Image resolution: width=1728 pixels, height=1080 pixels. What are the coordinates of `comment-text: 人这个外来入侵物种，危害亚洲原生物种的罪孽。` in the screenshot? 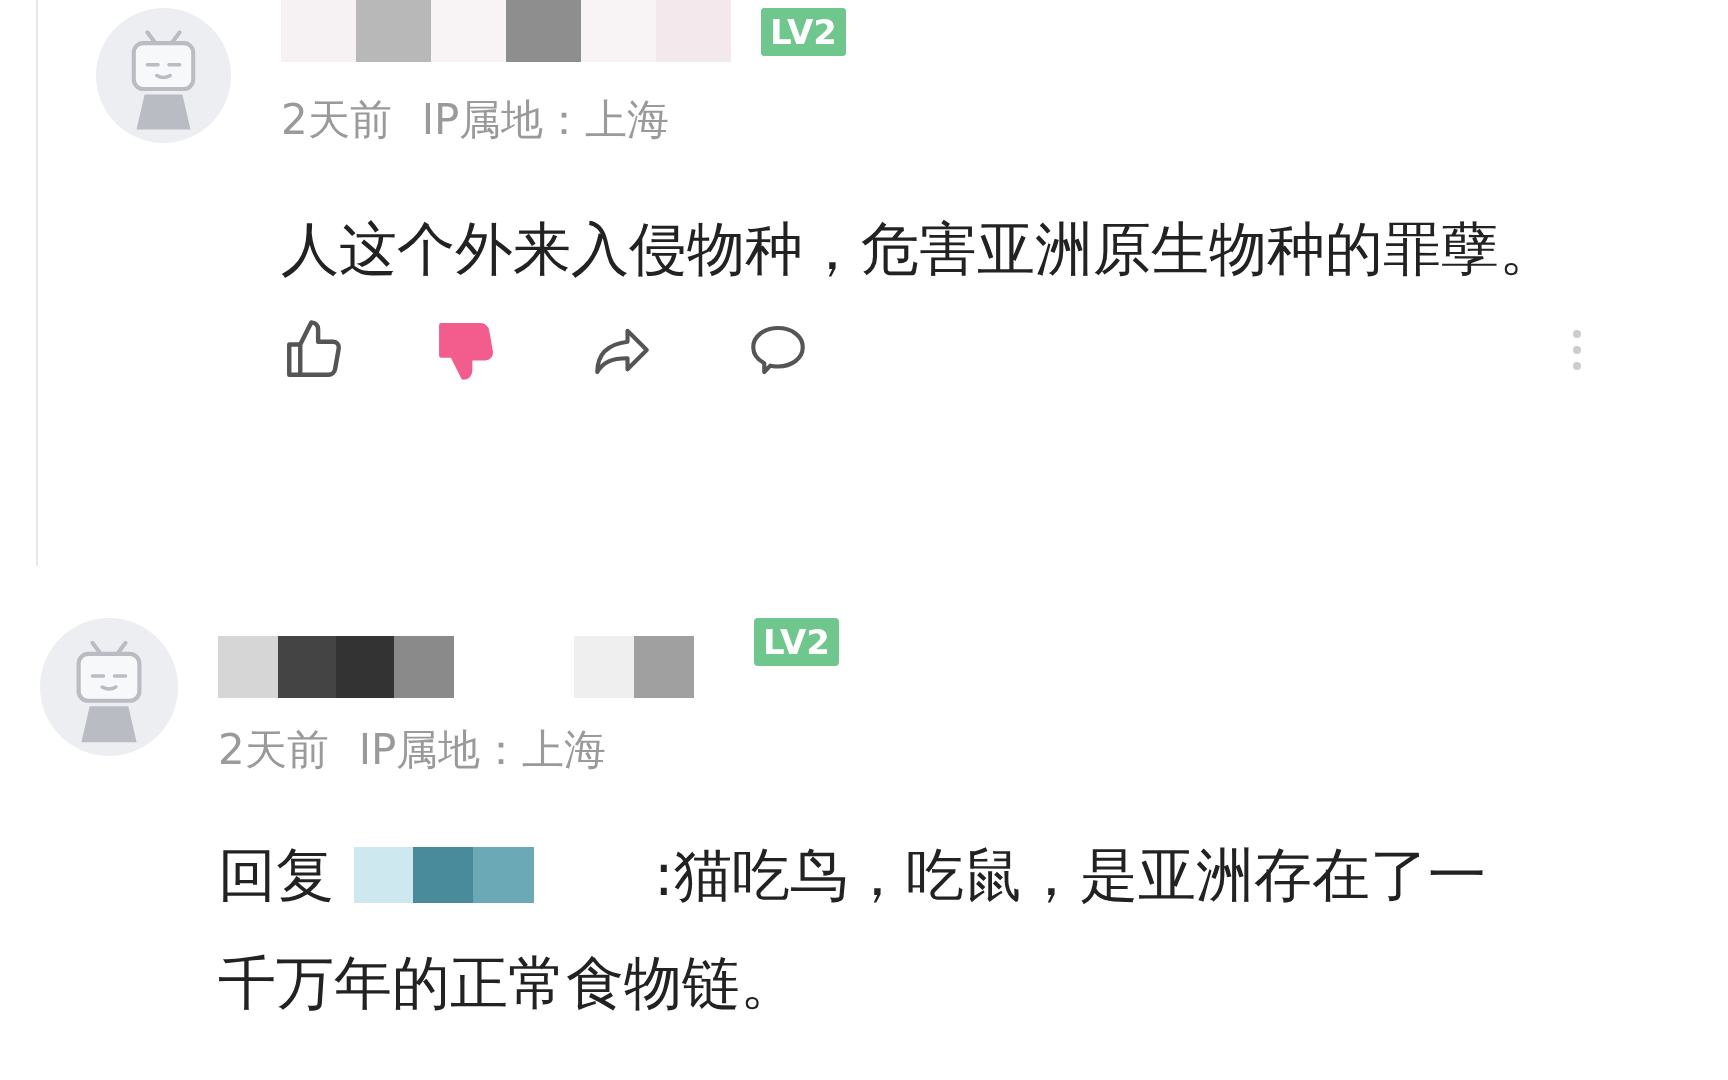 It's located at (919, 249).